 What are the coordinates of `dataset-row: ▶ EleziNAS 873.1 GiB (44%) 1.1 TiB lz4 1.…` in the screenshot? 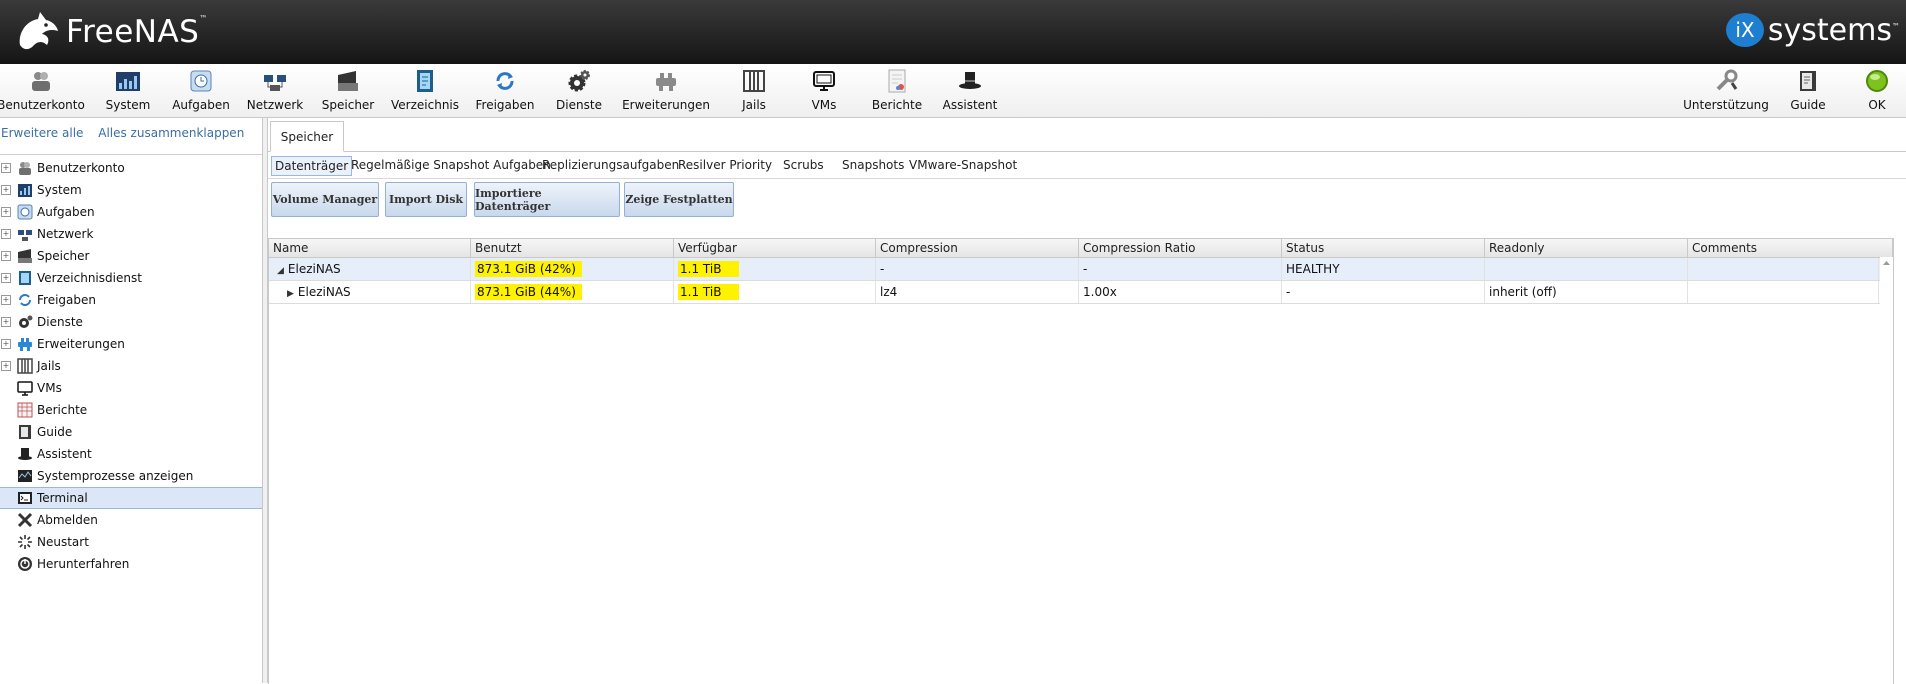 It's located at (1081, 292).